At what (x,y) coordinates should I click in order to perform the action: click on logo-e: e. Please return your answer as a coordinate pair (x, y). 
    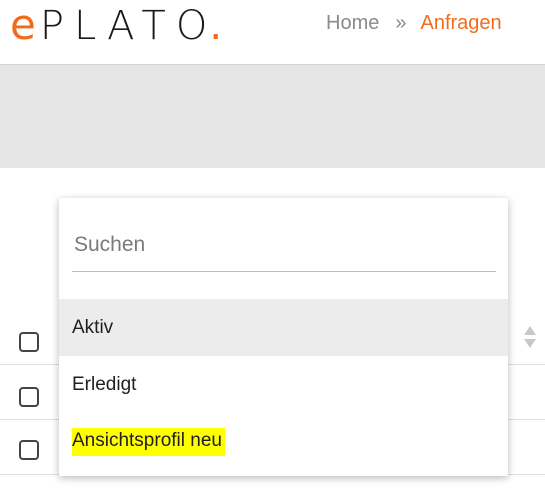
    Looking at the image, I should click on (23, 24).